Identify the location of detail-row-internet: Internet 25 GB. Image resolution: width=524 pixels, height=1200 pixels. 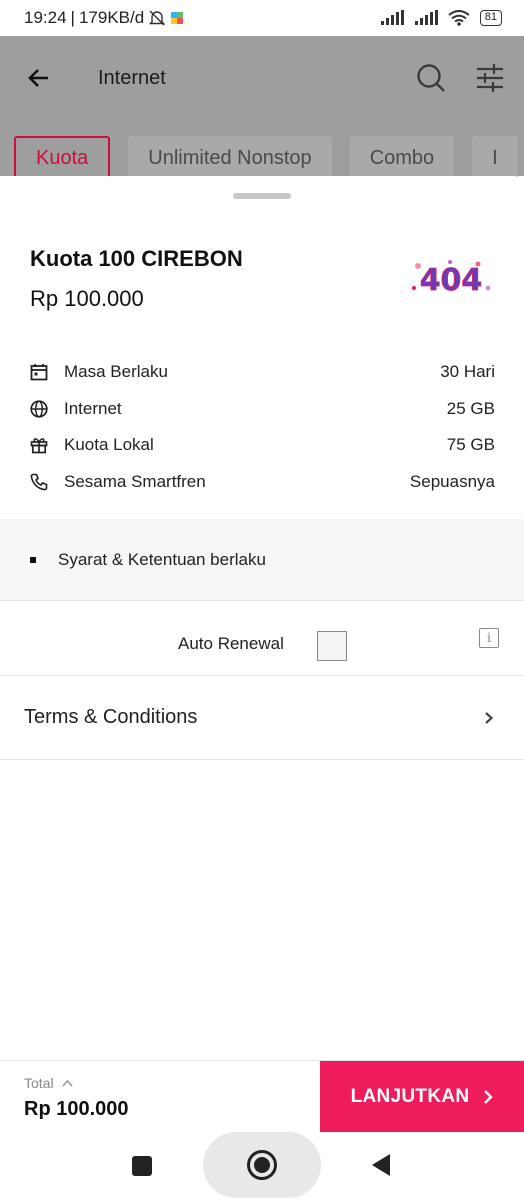
(262, 409).